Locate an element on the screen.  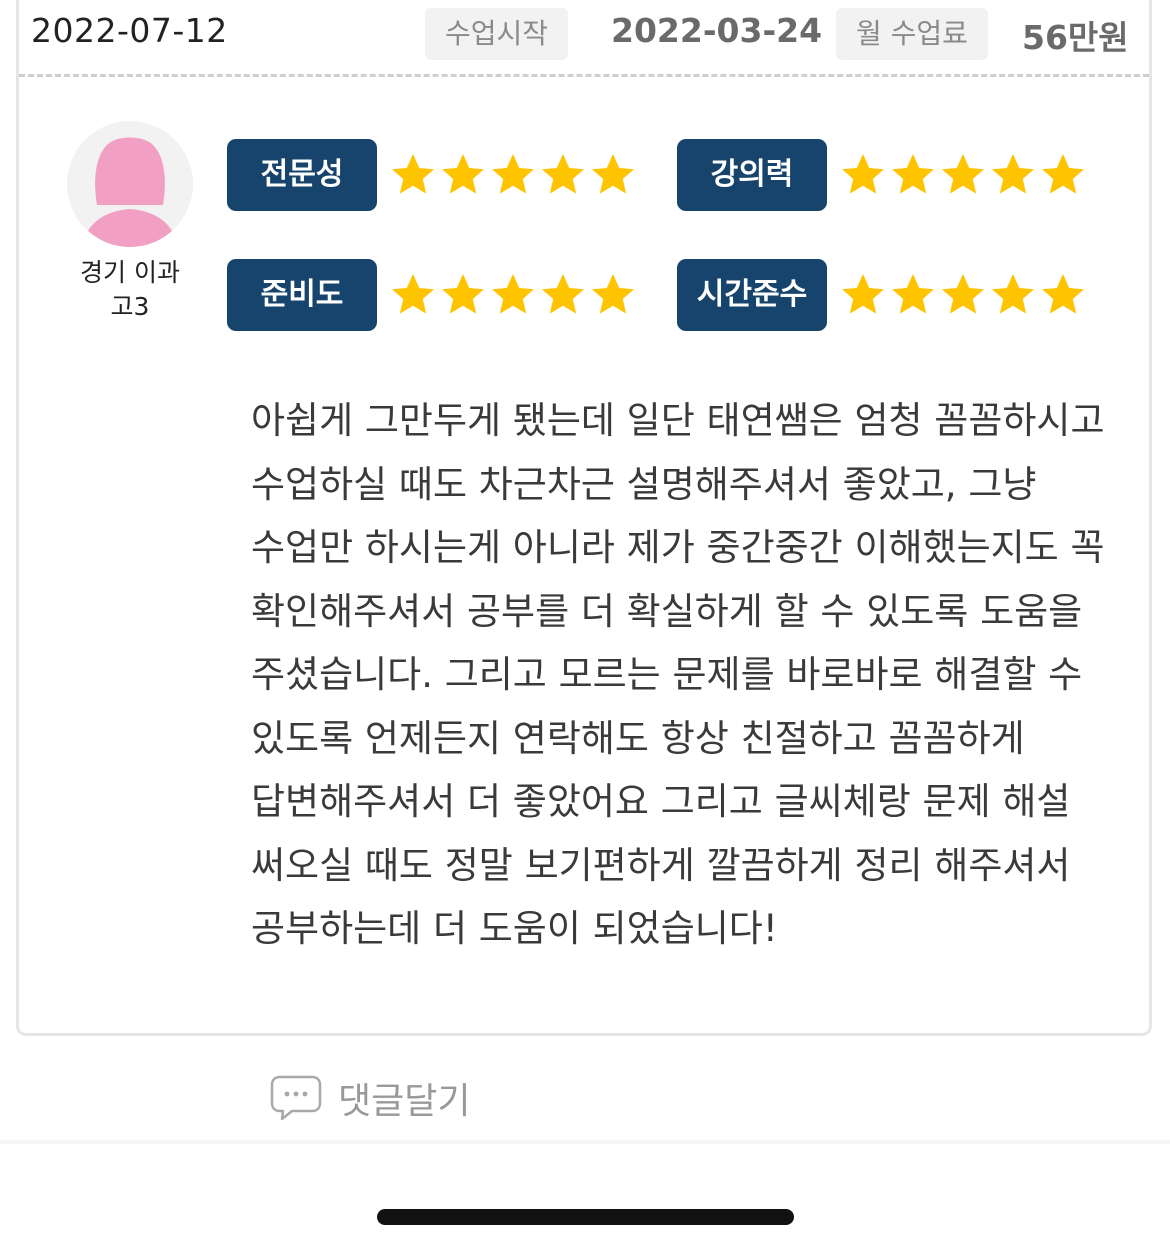
fee-label: 월 수업료 is located at coordinates (912, 34).